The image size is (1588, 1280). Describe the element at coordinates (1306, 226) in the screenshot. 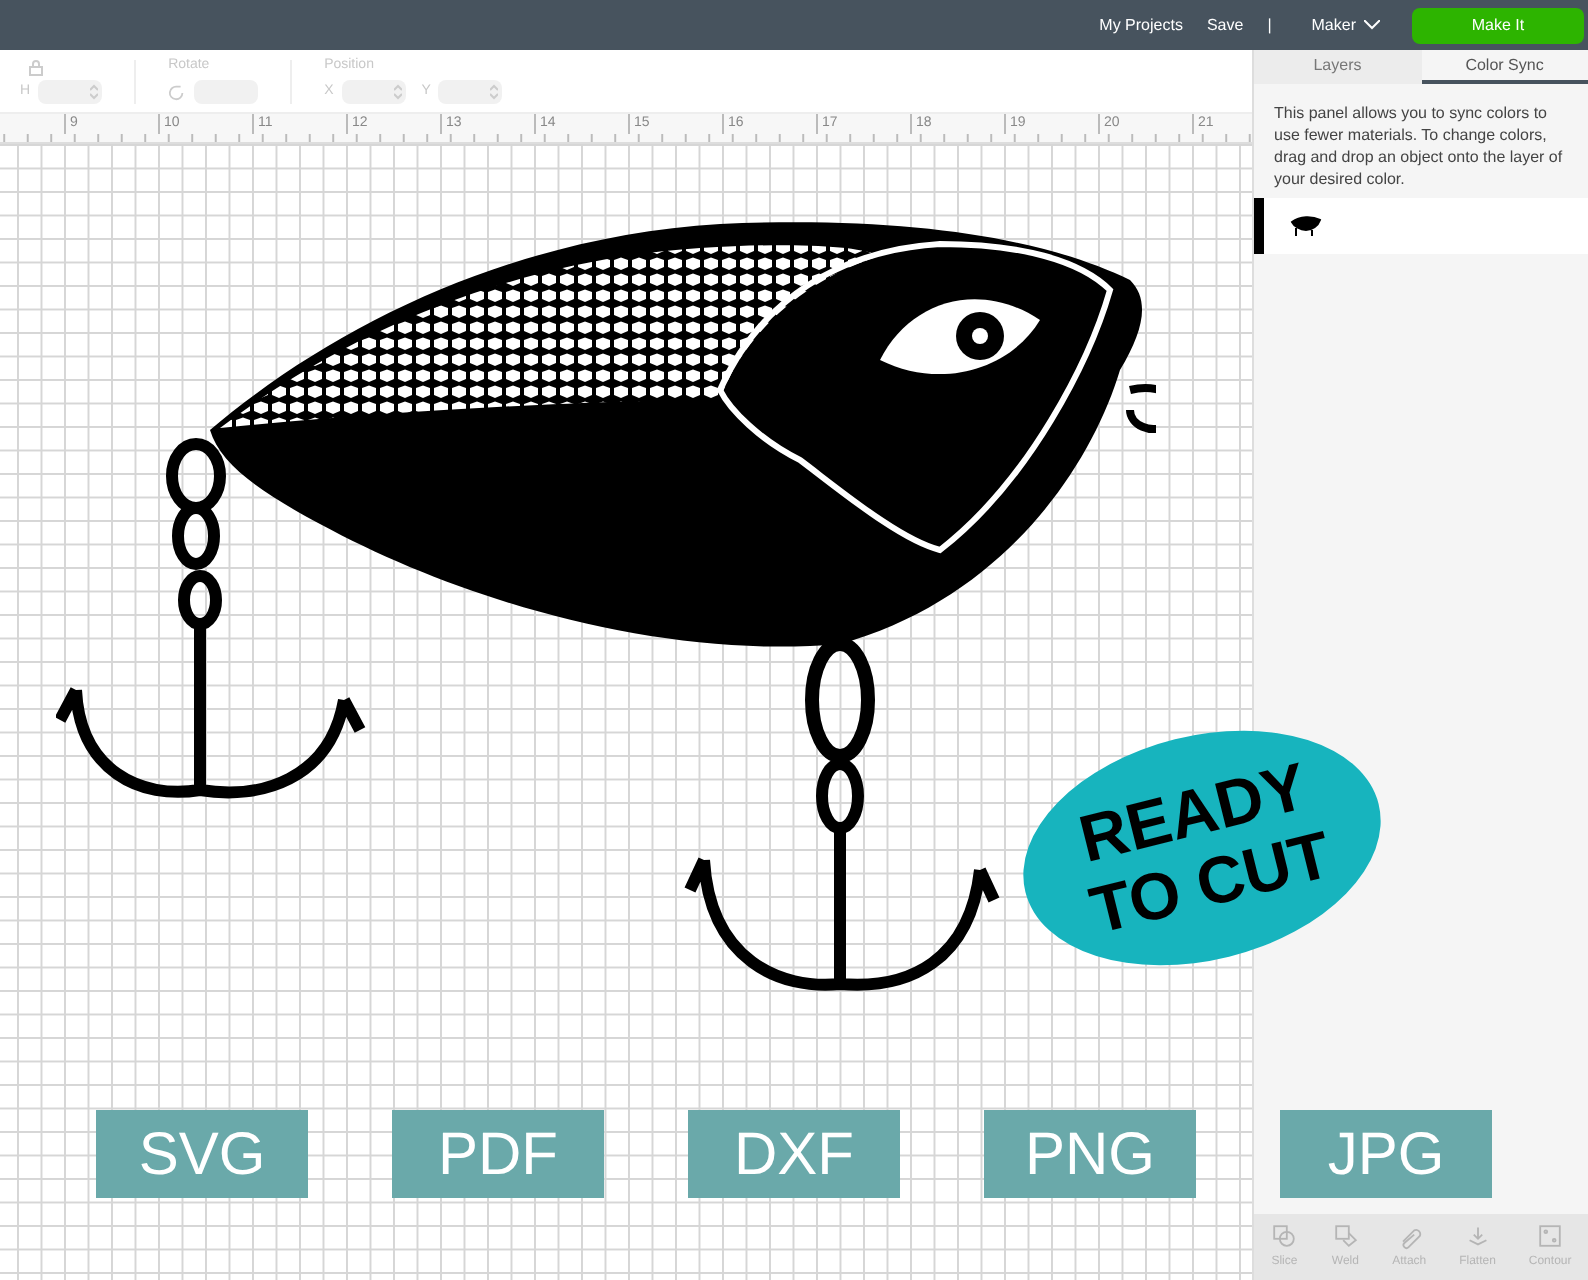

I see `lure-thumbnail-icon` at that location.